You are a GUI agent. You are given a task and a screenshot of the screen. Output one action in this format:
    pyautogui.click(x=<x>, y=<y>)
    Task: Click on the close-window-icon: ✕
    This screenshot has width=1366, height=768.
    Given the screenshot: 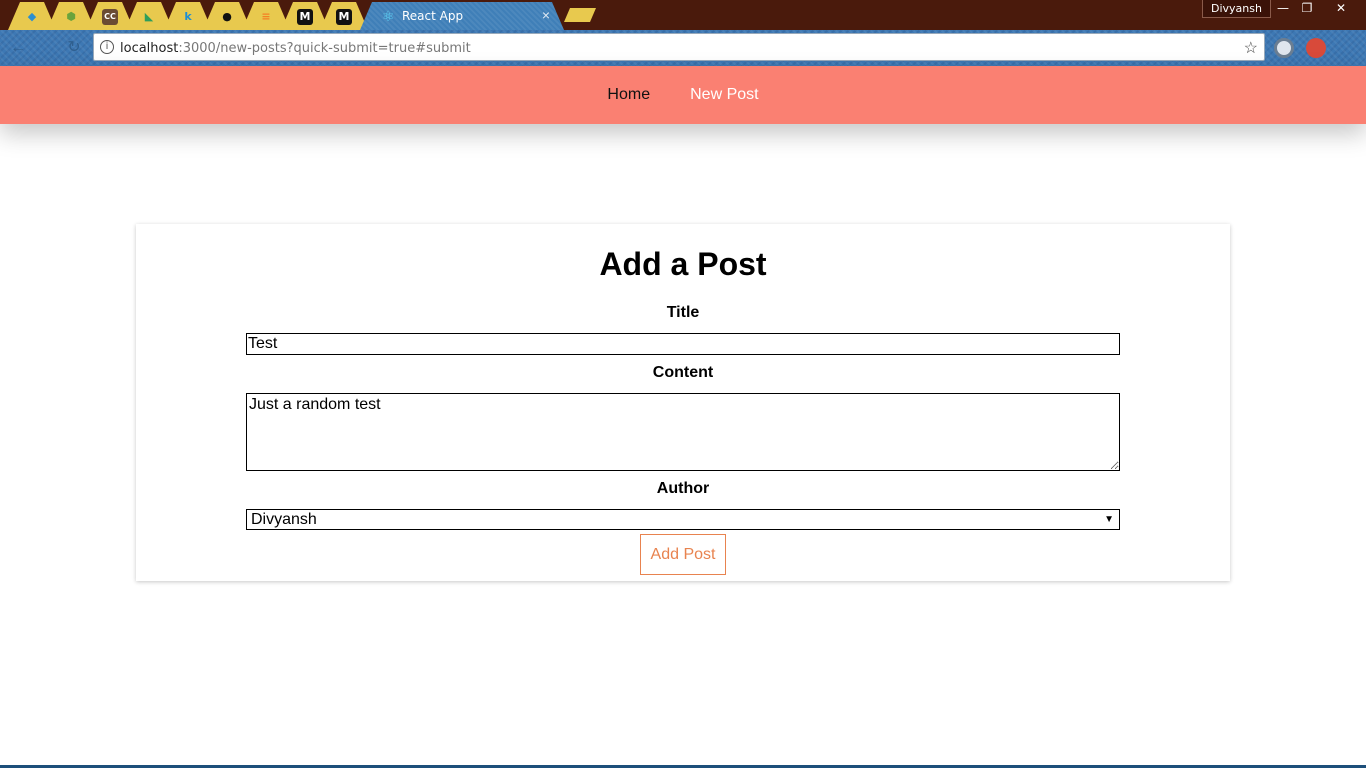 What is the action you would take?
    pyautogui.click(x=1341, y=9)
    